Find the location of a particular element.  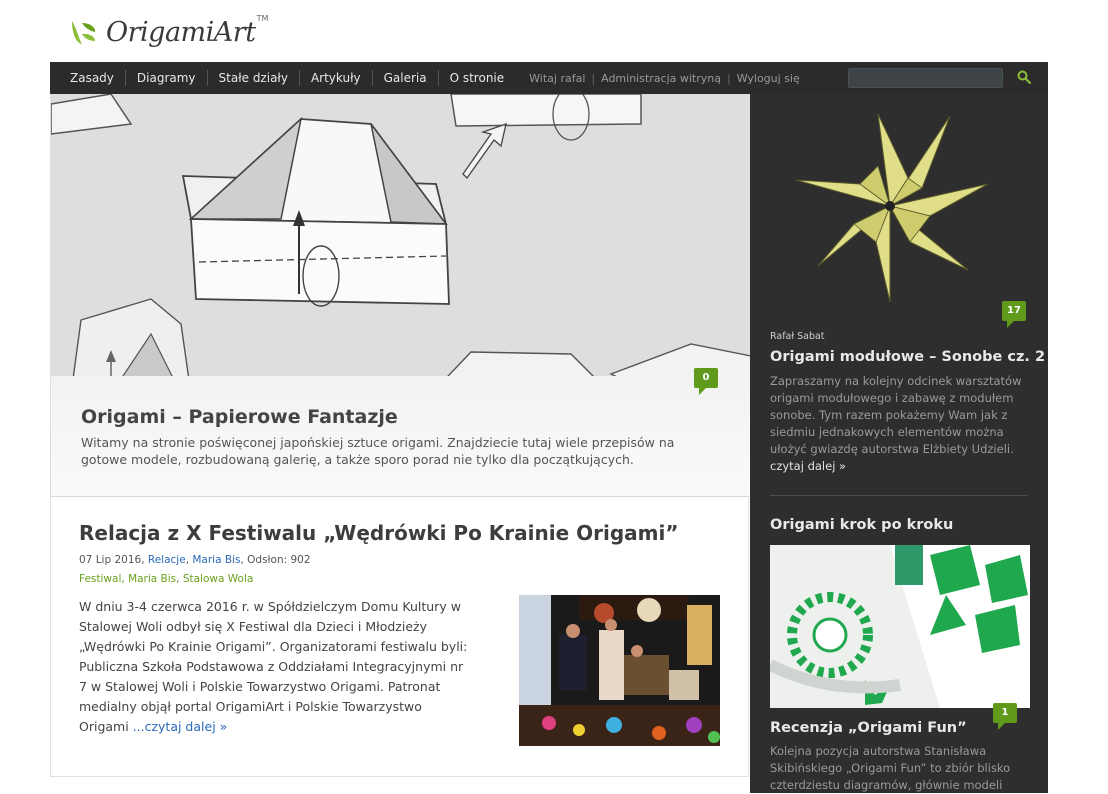

nav-item-diagramy: Diagramy is located at coordinates (167, 78).